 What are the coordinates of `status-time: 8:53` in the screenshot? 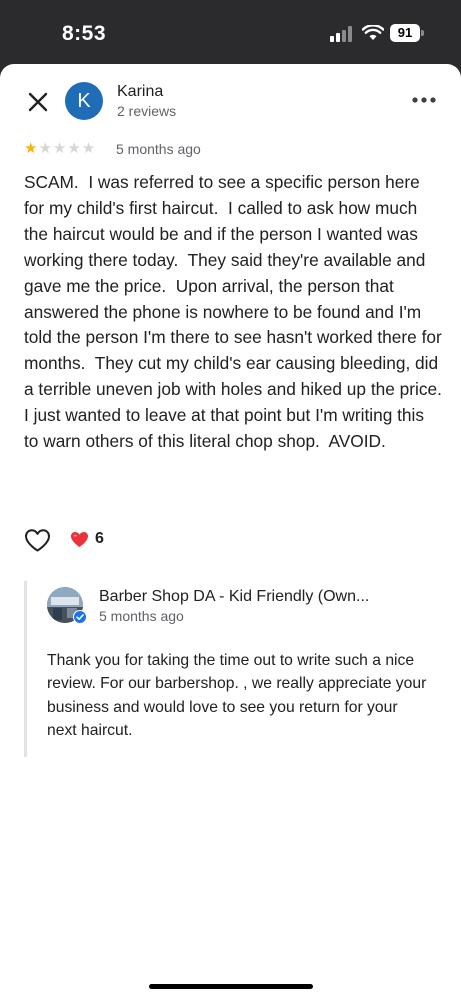 It's located at (84, 33).